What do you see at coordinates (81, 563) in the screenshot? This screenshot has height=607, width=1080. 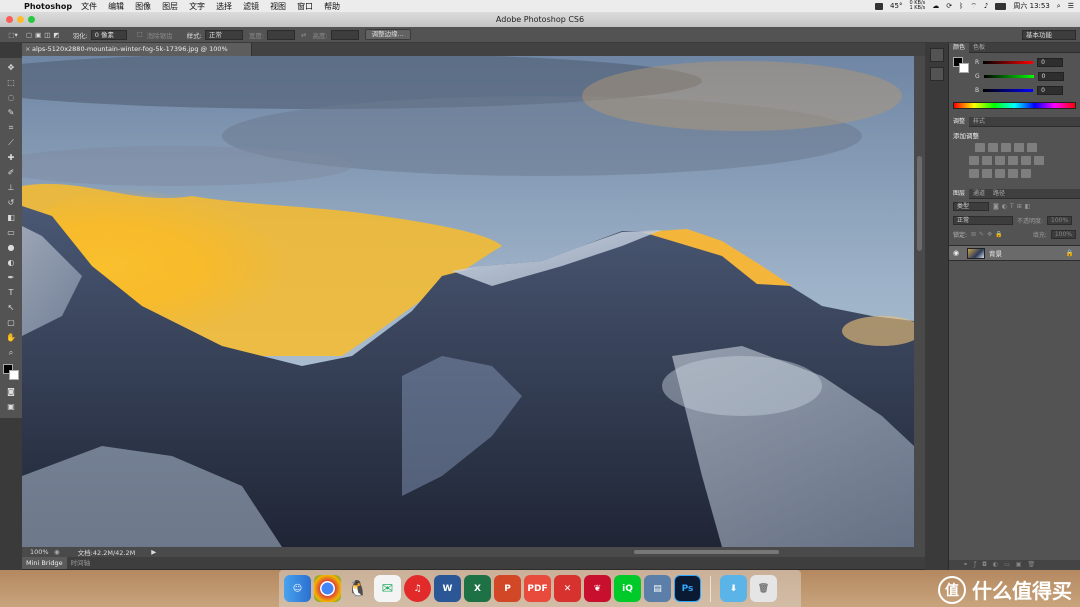 I see `tab-timeline: 时间轴` at bounding box center [81, 563].